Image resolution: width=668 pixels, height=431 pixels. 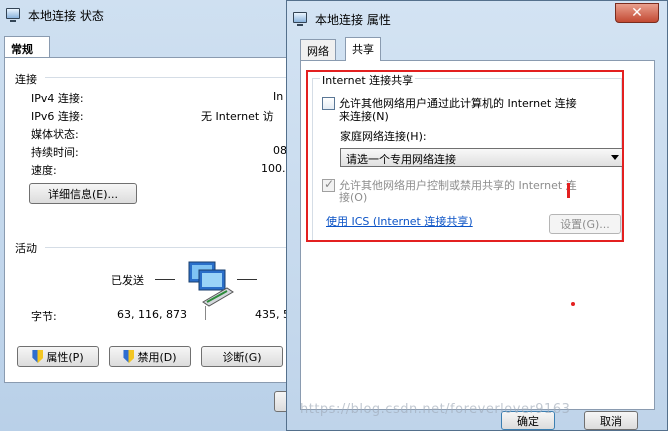 I want to click on received-dash, so click(x=247, y=279).